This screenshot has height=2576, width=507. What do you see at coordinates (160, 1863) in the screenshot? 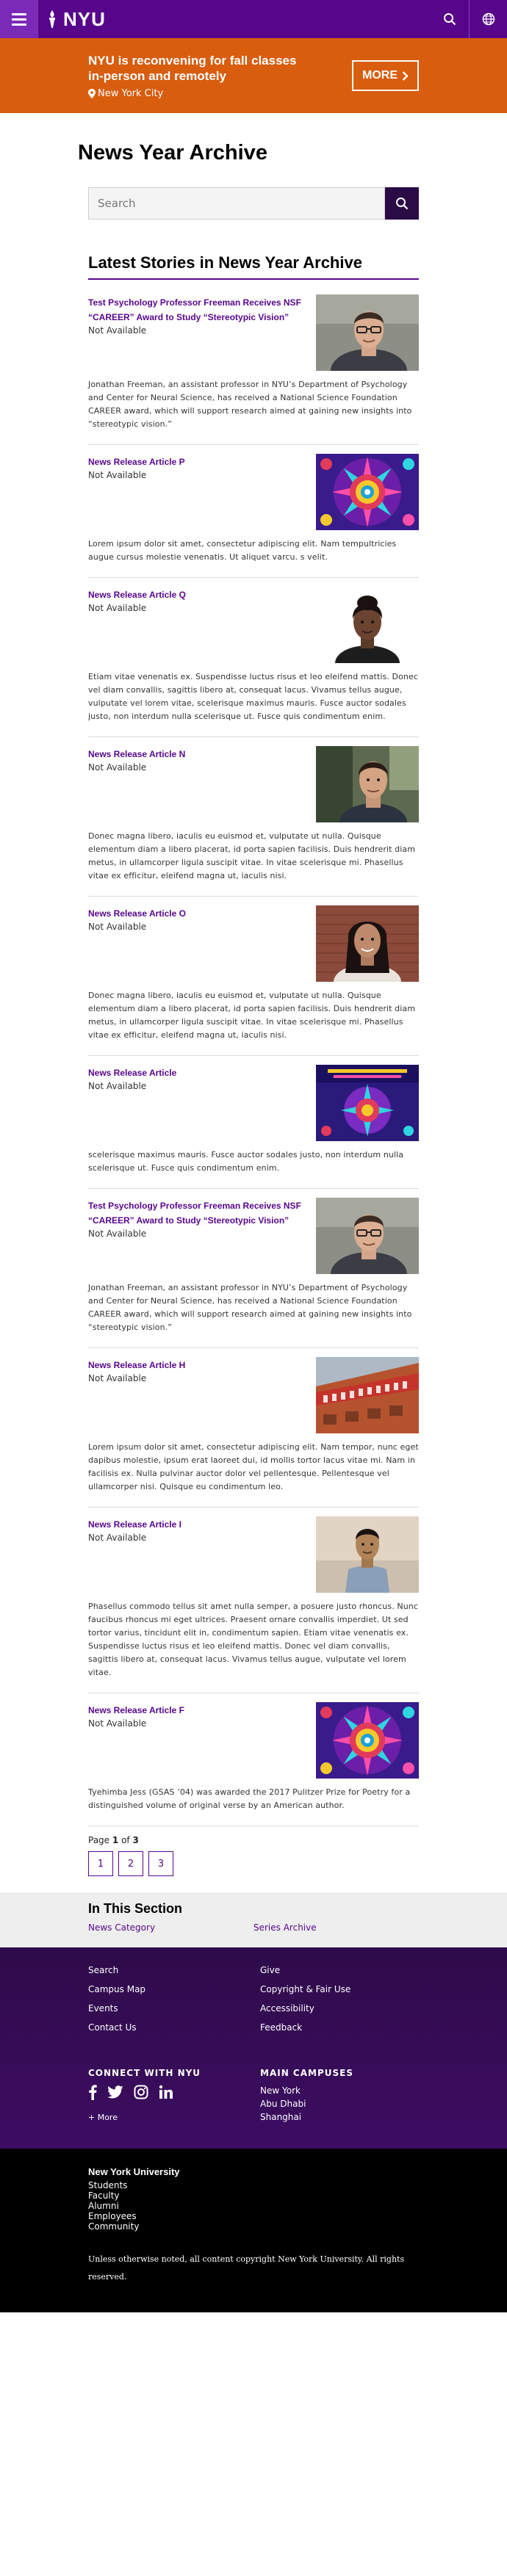
I see `page-link-3: 3` at bounding box center [160, 1863].